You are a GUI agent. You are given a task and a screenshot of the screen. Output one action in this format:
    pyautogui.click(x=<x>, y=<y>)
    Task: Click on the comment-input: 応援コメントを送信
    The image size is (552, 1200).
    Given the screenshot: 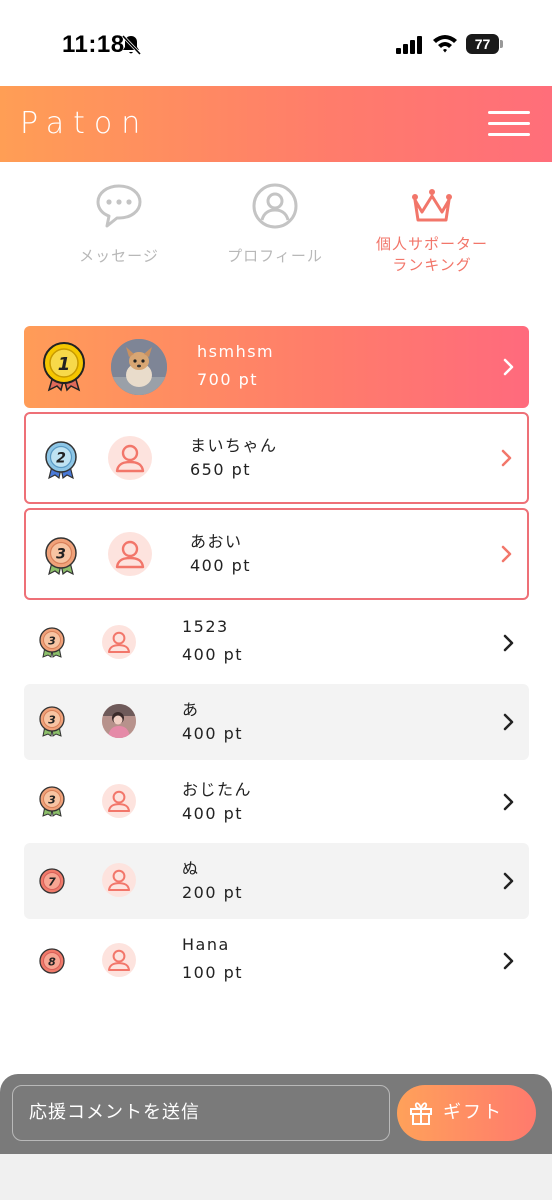 What is the action you would take?
    pyautogui.click(x=201, y=1113)
    